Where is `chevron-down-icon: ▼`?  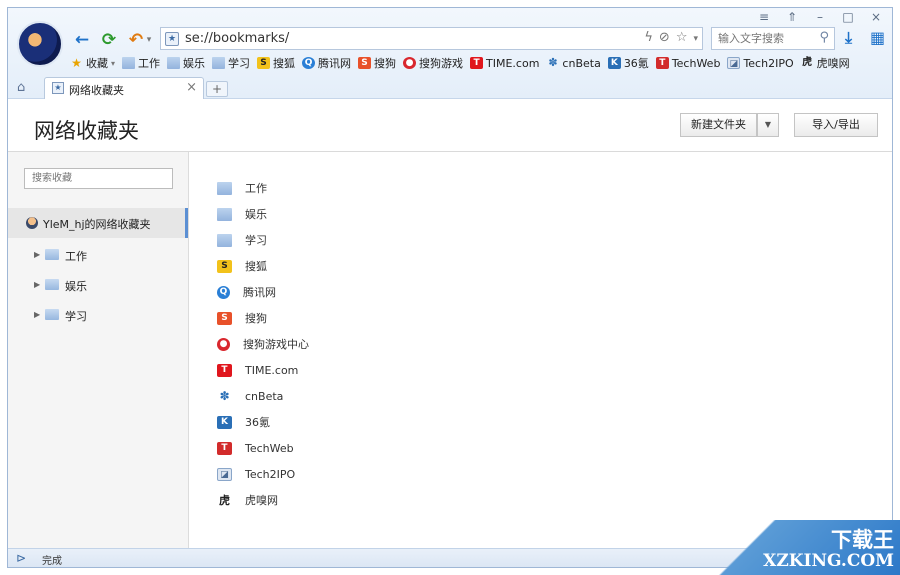
chevron-down-icon: ▼ is located at coordinates (768, 124).